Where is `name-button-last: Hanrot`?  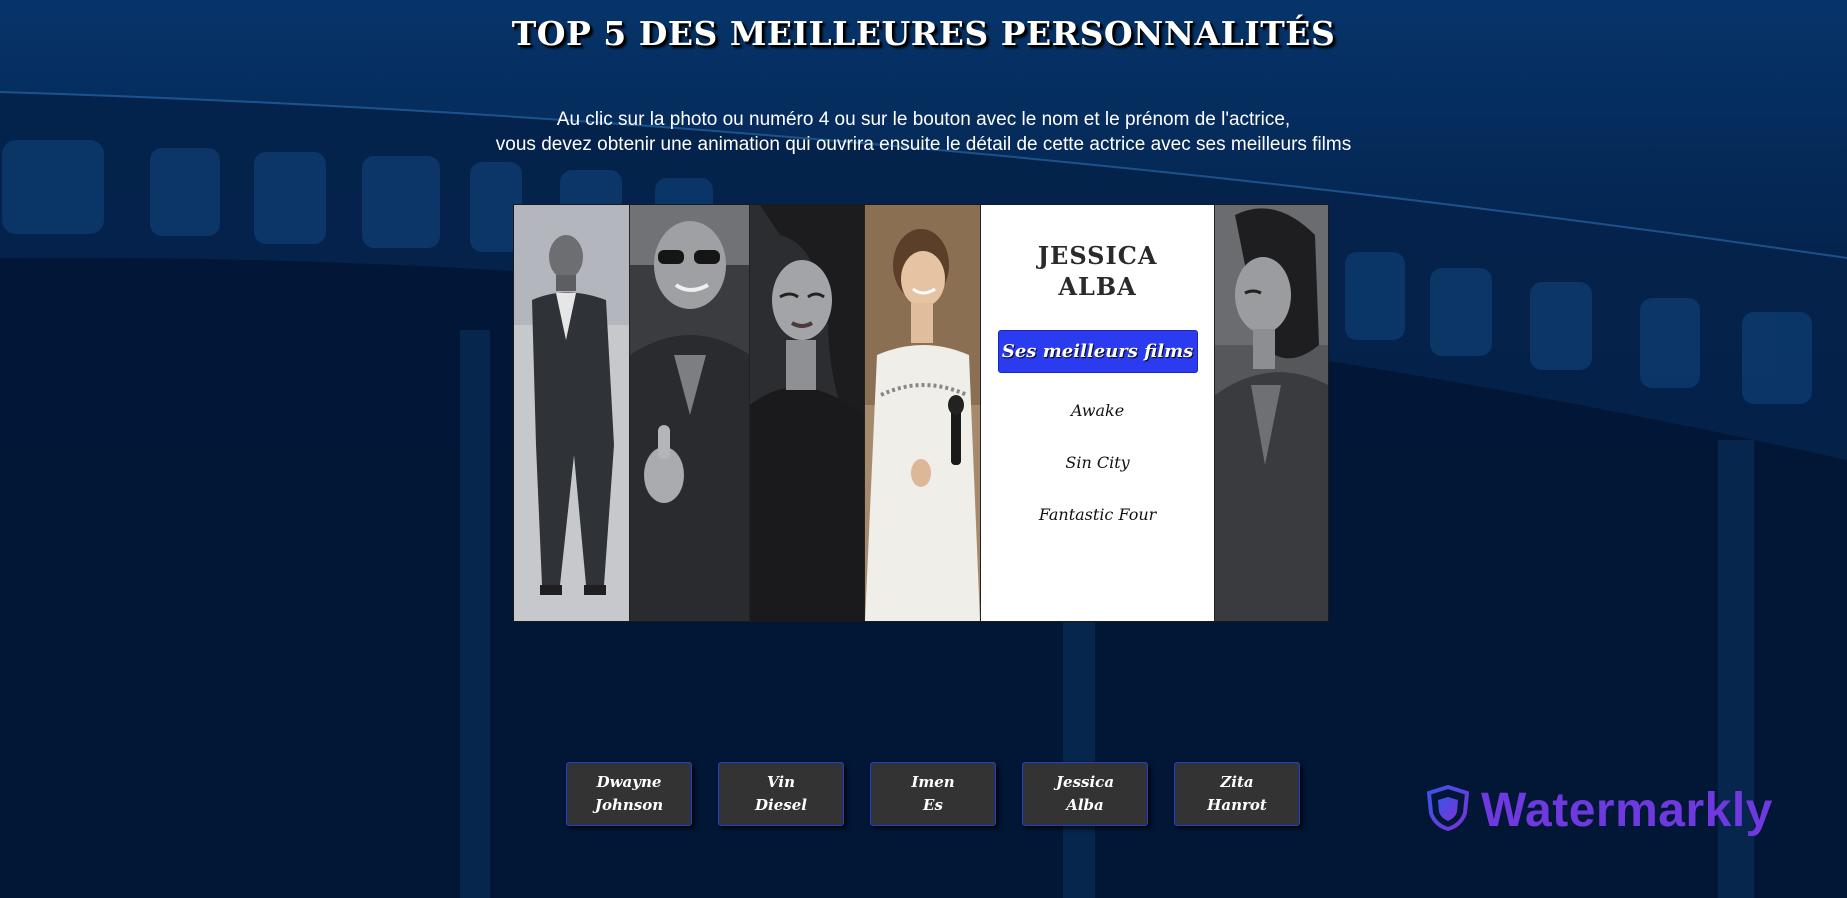 name-button-last: Hanrot is located at coordinates (1237, 805).